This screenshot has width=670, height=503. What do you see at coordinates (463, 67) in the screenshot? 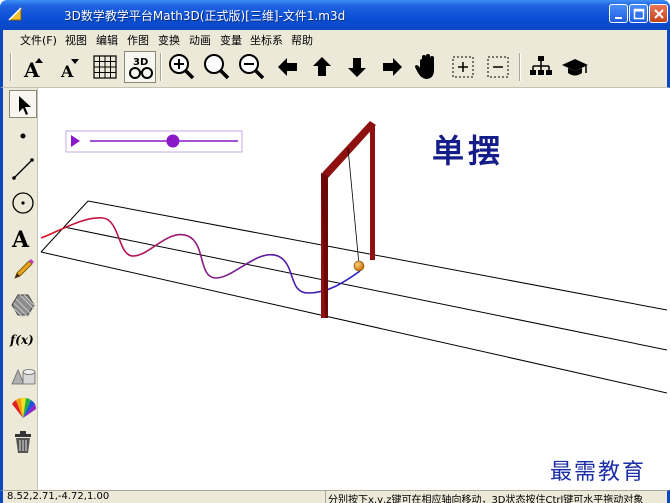
I see `dashed-plus-icon` at bounding box center [463, 67].